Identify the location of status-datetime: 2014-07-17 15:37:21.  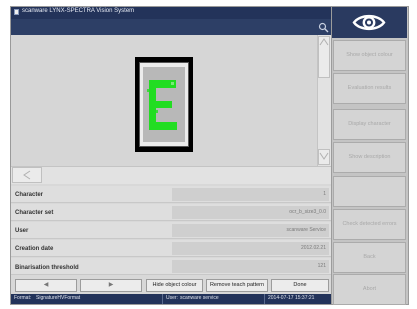
(291, 298).